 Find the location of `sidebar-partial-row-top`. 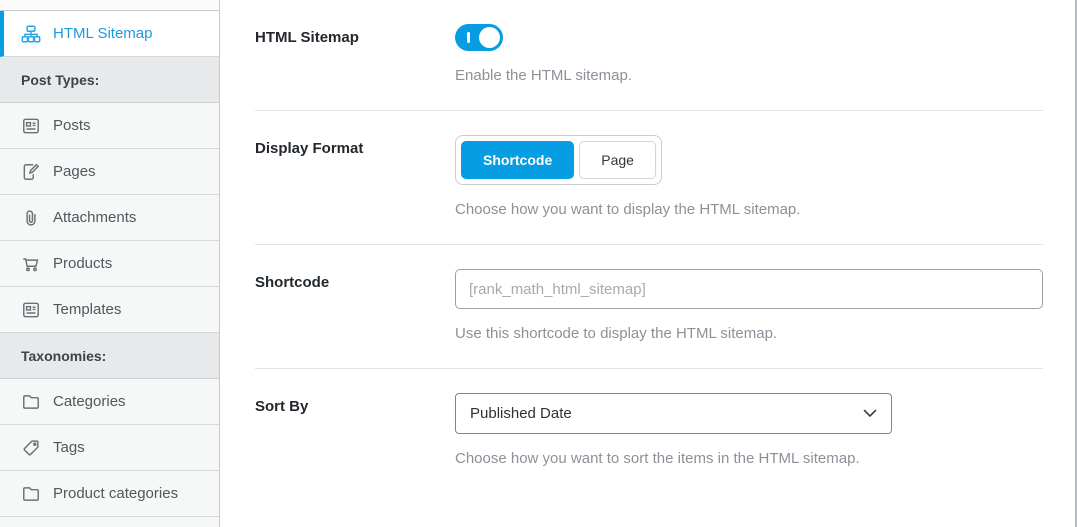

sidebar-partial-row-top is located at coordinates (109, 5).